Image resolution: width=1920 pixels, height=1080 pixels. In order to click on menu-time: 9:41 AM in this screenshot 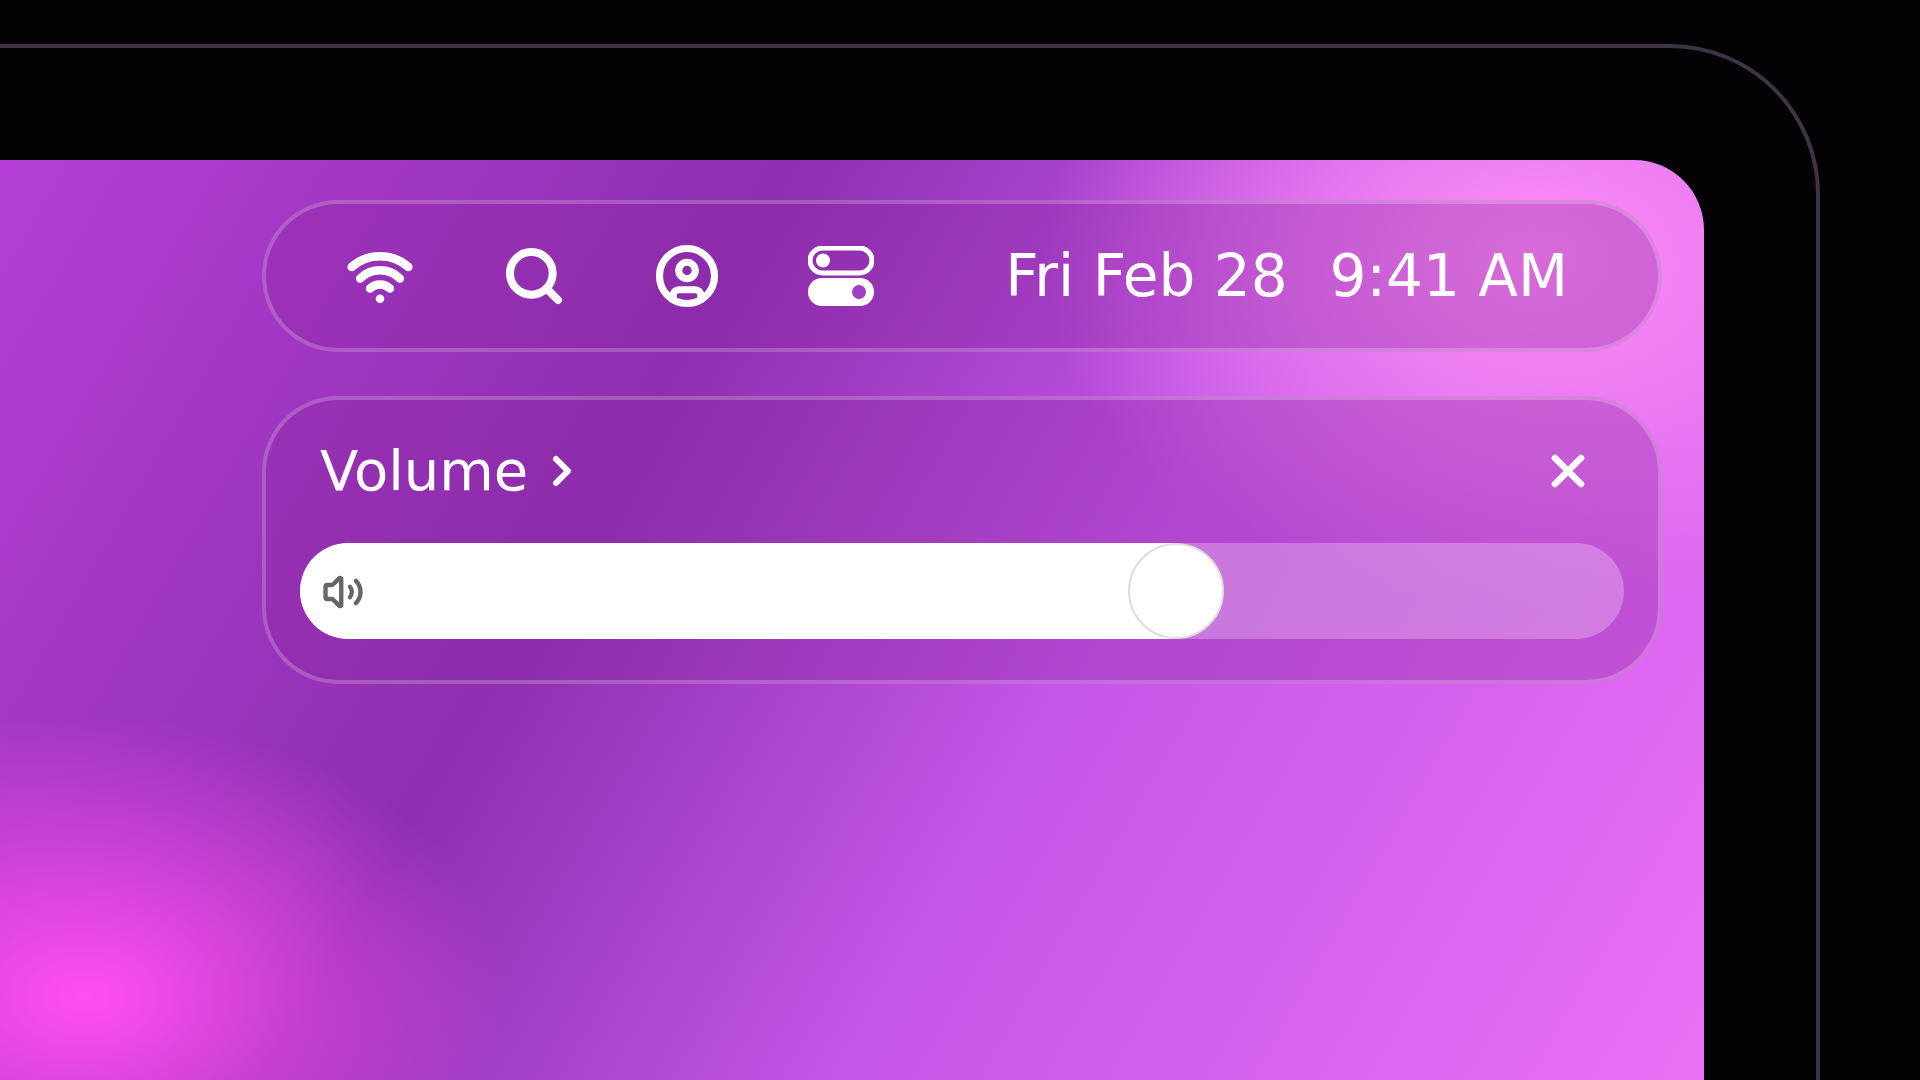, I will do `click(1448, 276)`.